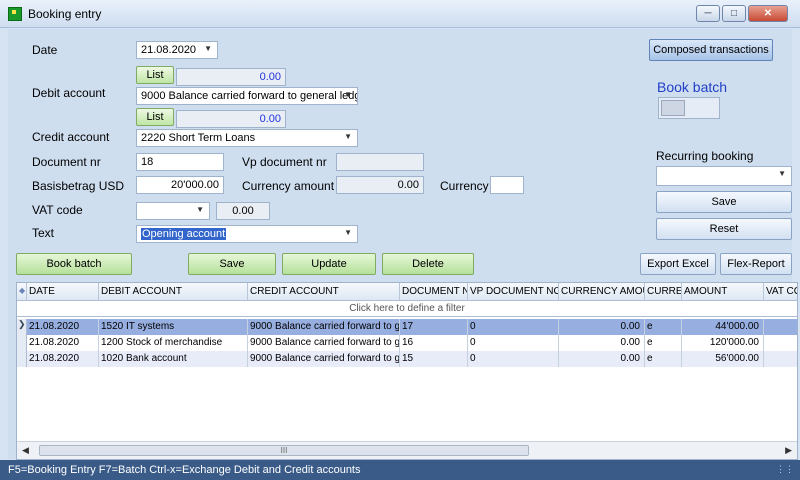  Describe the element at coordinates (66, 162) in the screenshot. I see `docnr-label: Document nr` at that location.